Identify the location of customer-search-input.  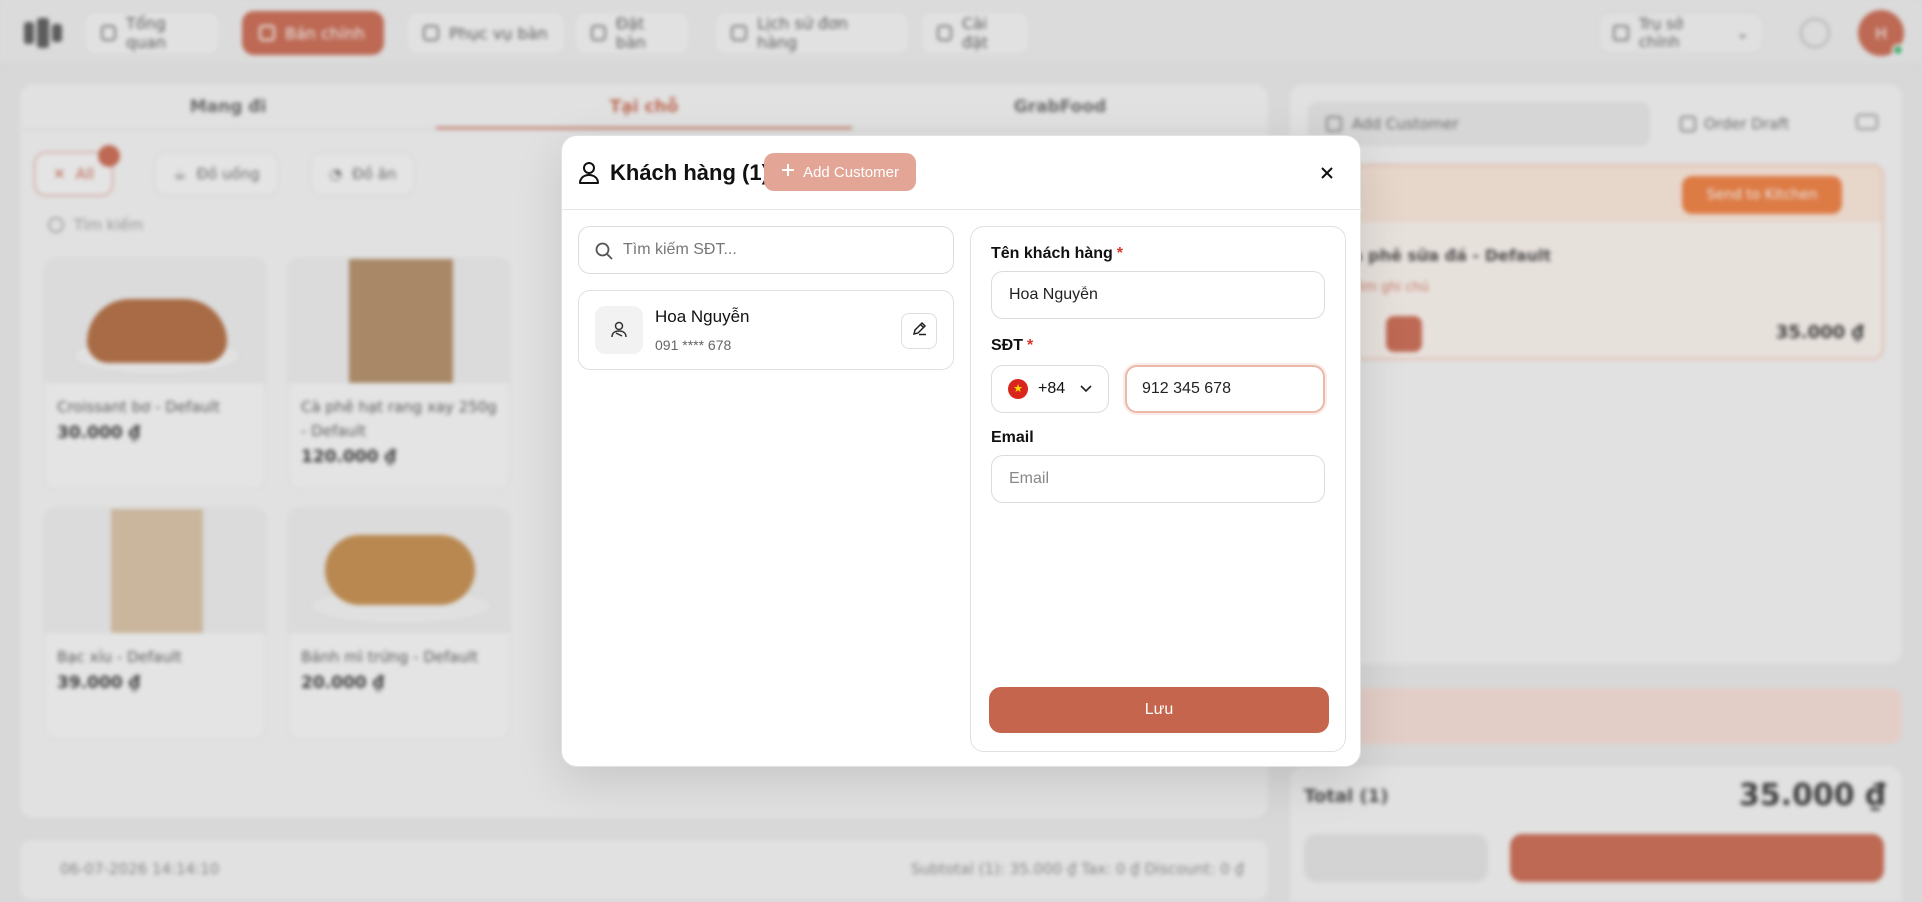
(783, 250).